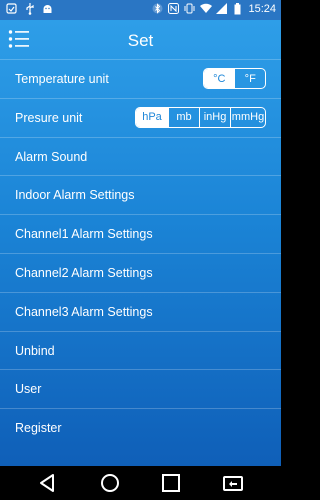 The width and height of the screenshot is (320, 500). Describe the element at coordinates (183, 117) in the screenshot. I see `mb-option: mb` at that location.